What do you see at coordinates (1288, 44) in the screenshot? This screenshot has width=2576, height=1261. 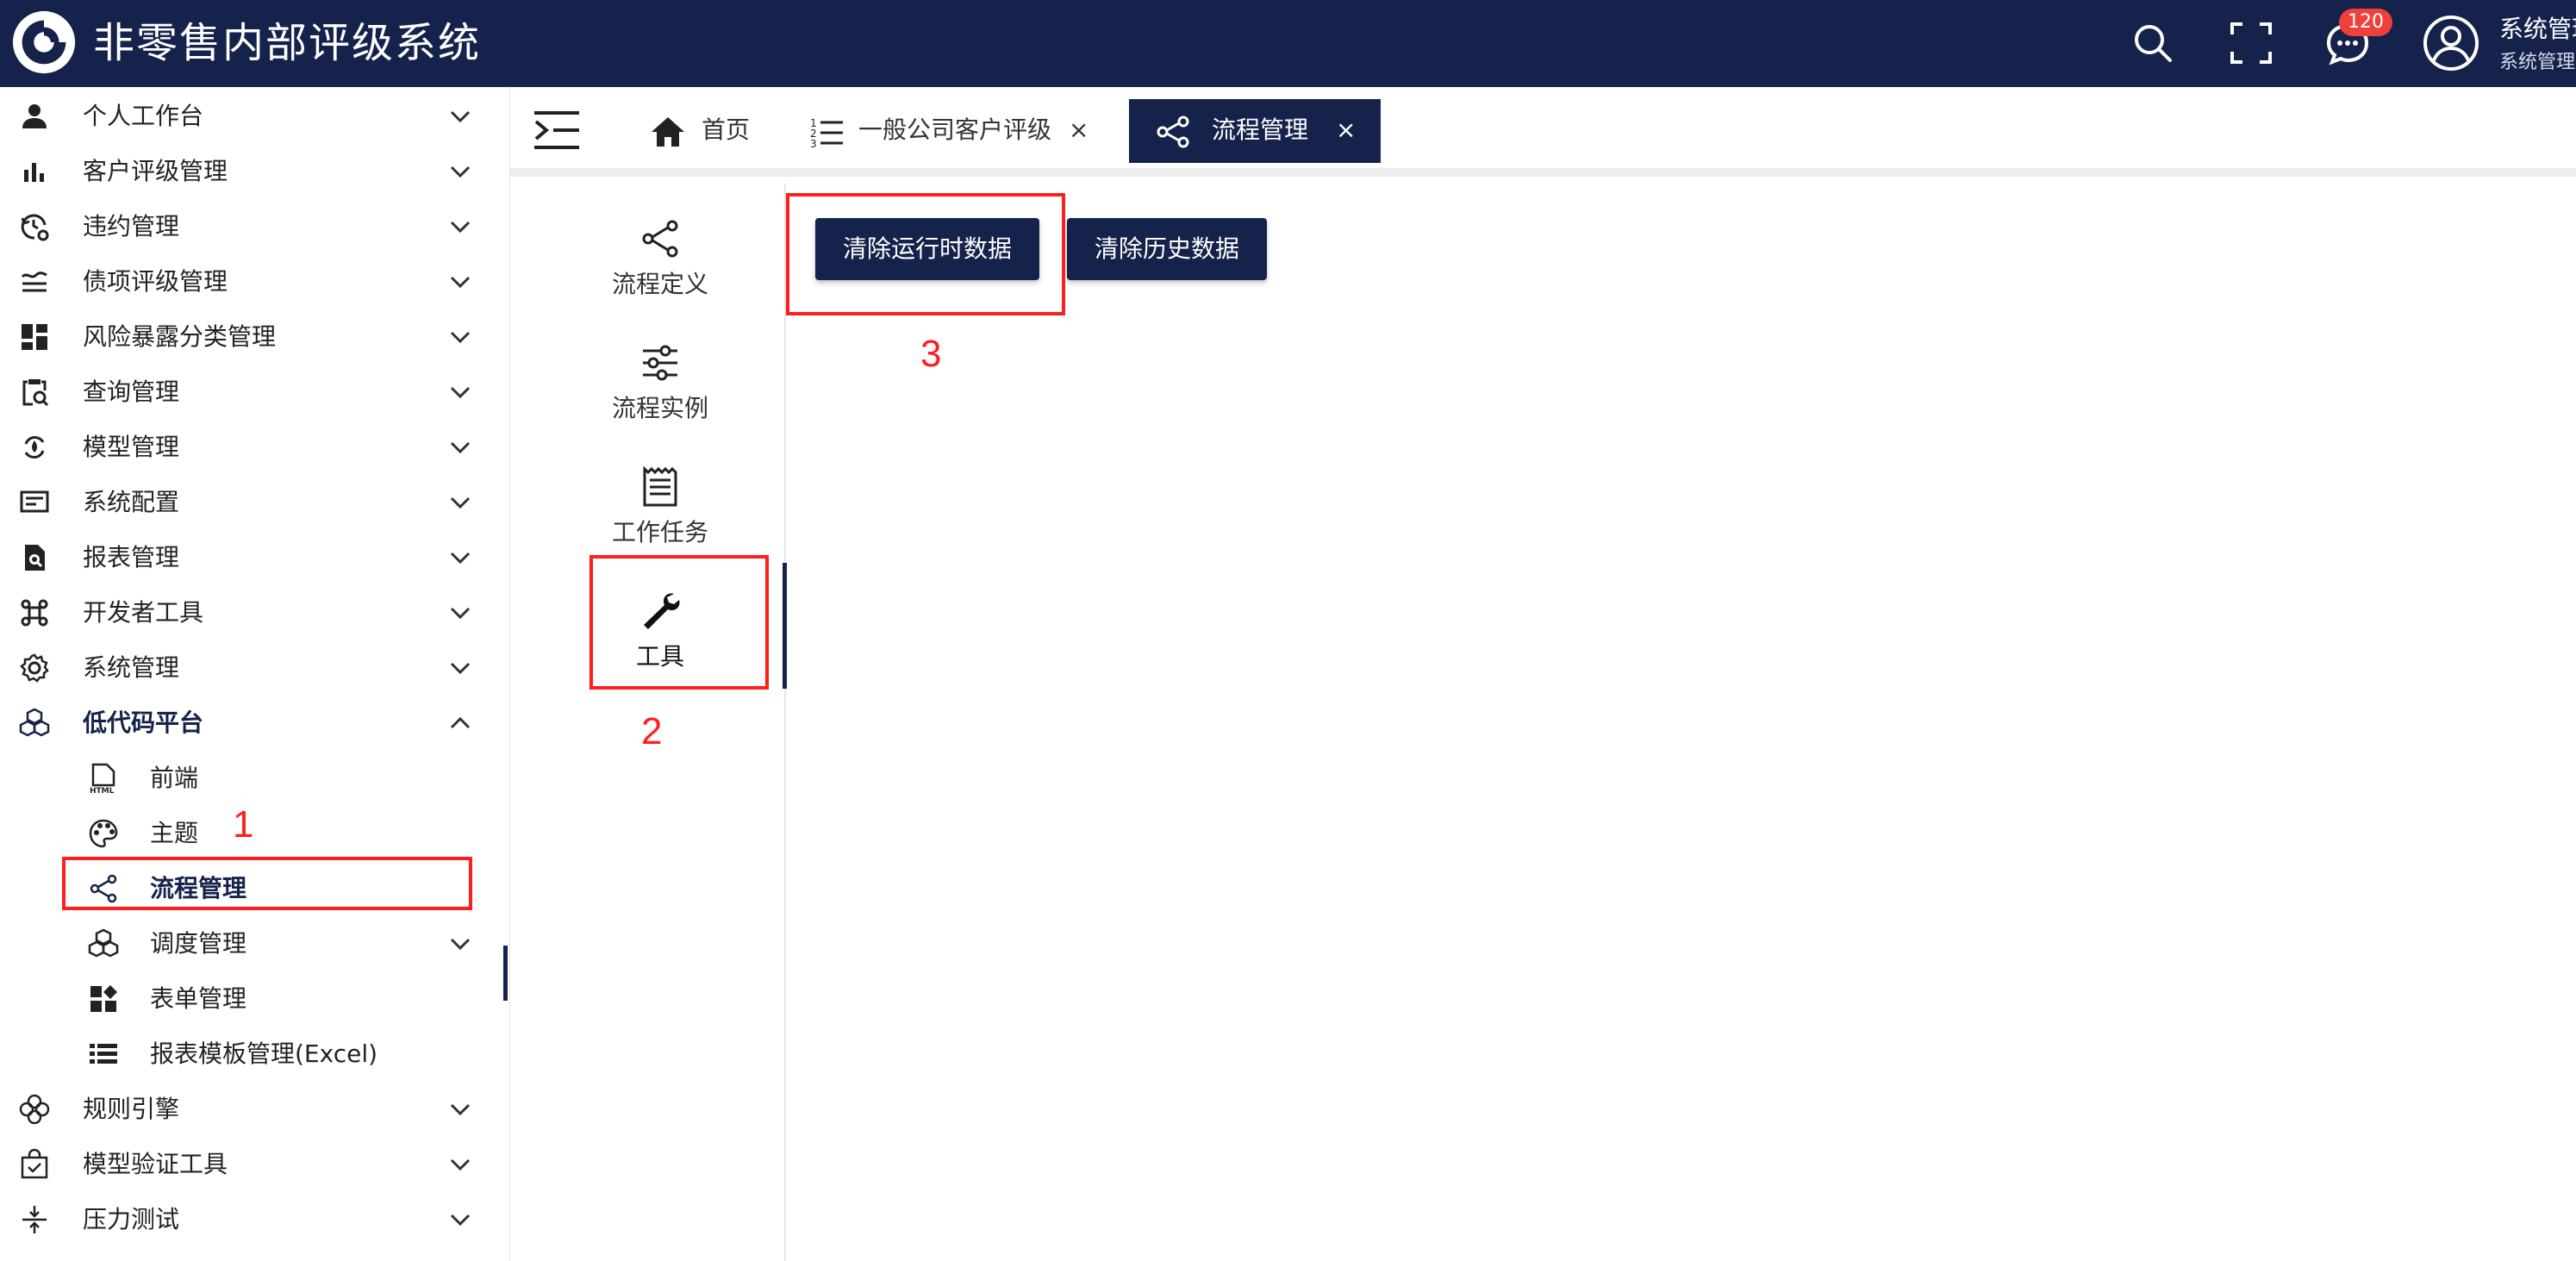 I see `top-header: 非零售内部评级系统 120 系统管理 系统管理` at bounding box center [1288, 44].